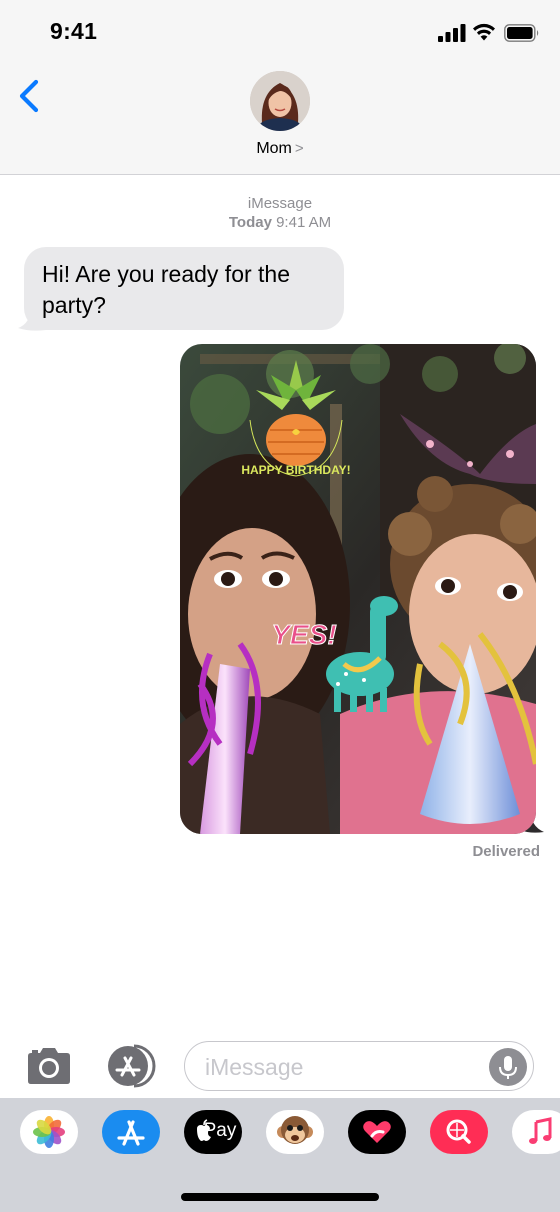 This screenshot has height=1212, width=560. I want to click on digital-touch-icon, so click(377, 1132).